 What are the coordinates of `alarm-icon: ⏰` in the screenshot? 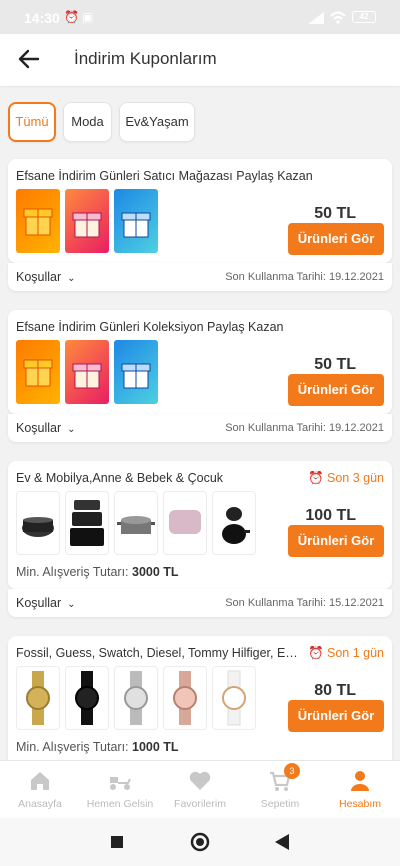 It's located at (71, 17).